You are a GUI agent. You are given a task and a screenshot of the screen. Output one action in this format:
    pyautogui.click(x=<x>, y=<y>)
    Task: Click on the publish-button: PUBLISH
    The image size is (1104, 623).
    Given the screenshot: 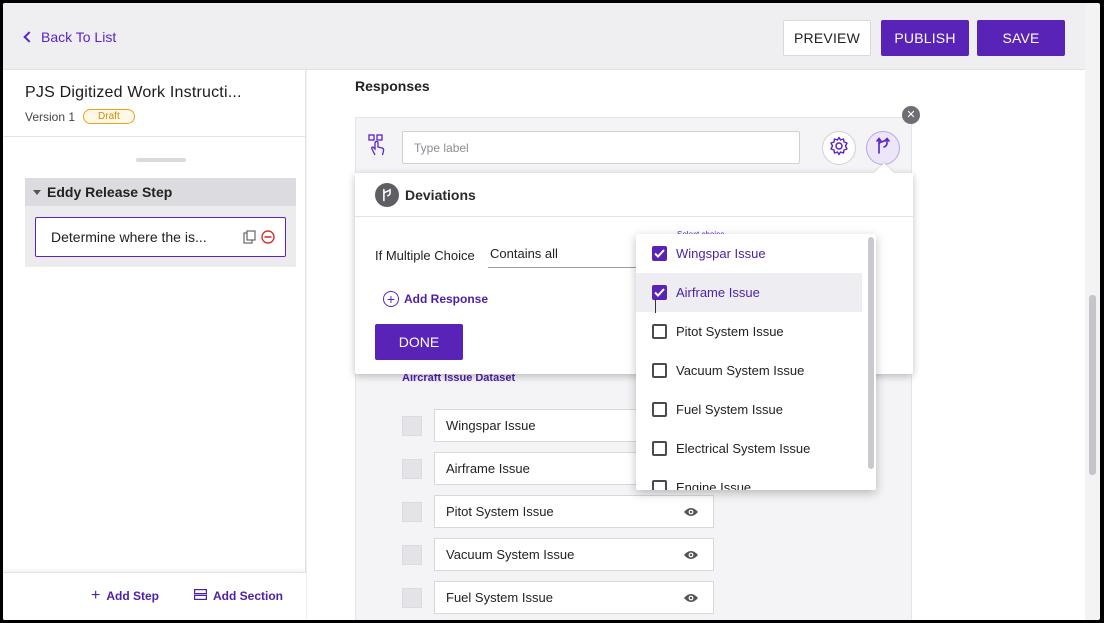 What is the action you would take?
    pyautogui.click(x=925, y=38)
    